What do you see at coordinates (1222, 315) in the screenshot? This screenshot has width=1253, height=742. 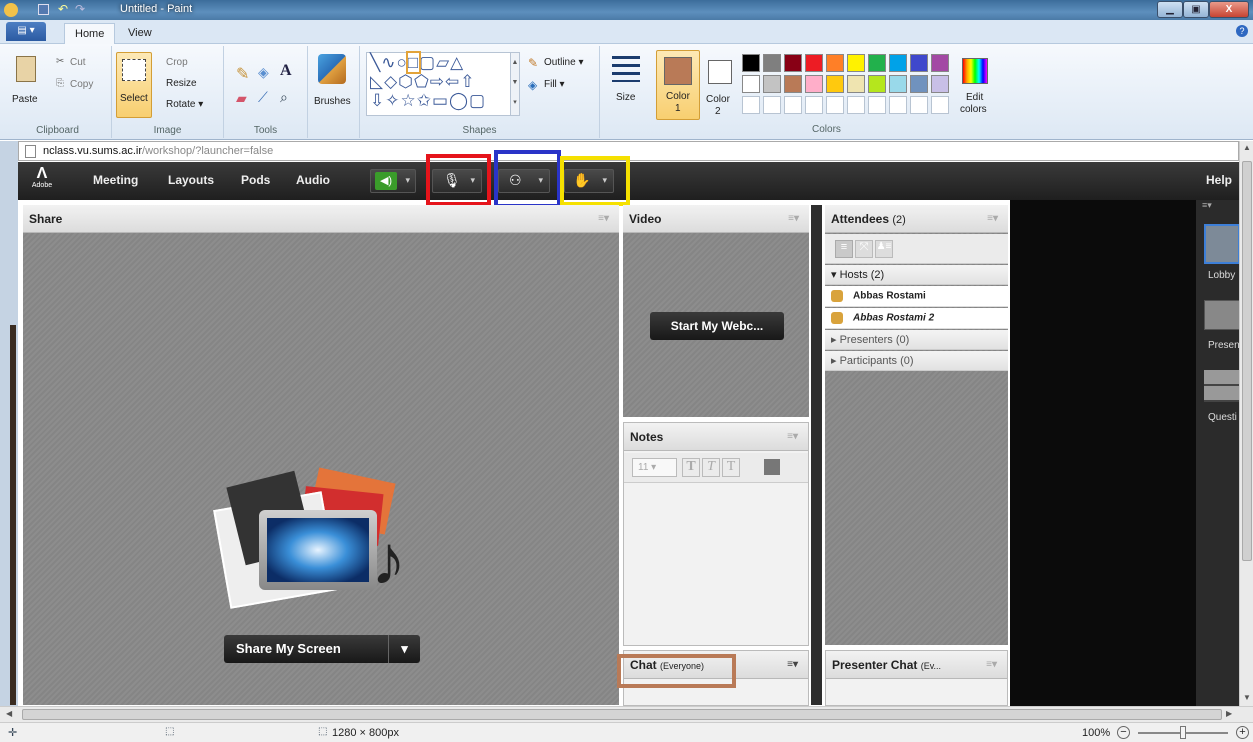 I see `layout-thumb-presentation` at bounding box center [1222, 315].